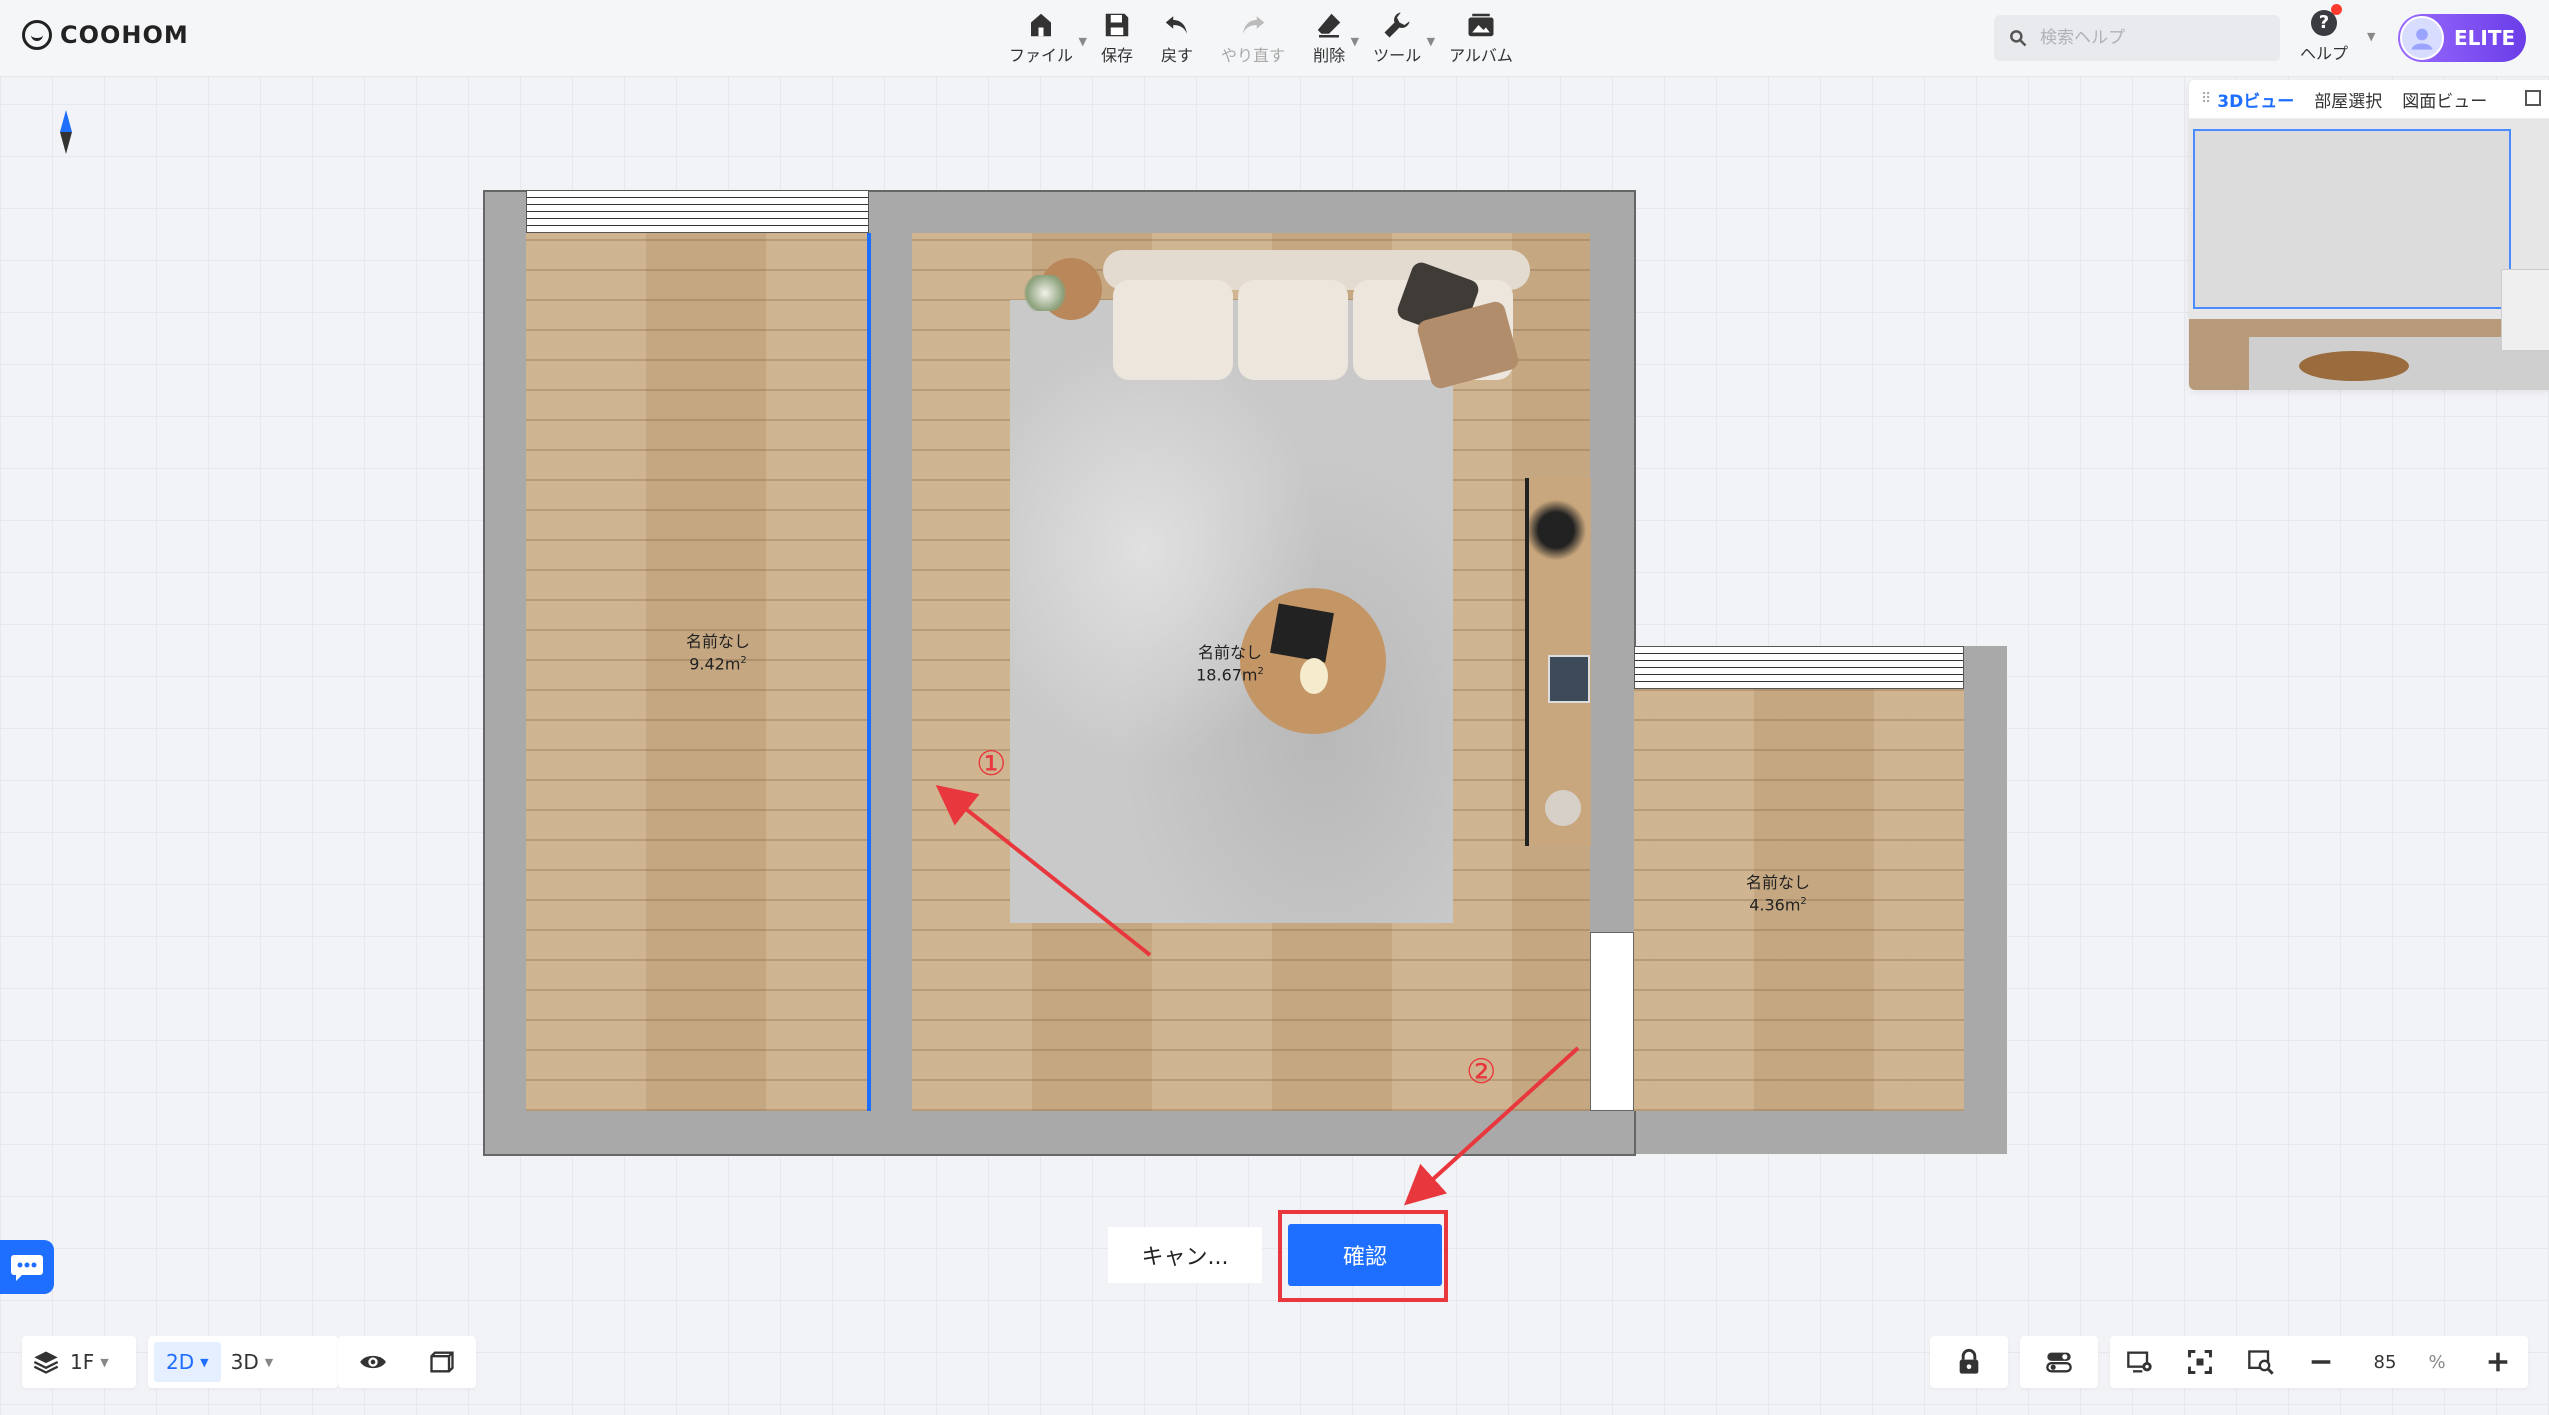 This screenshot has height=1415, width=2549. Describe the element at coordinates (1365, 1255) in the screenshot. I see `confirm-button: 確認` at that location.